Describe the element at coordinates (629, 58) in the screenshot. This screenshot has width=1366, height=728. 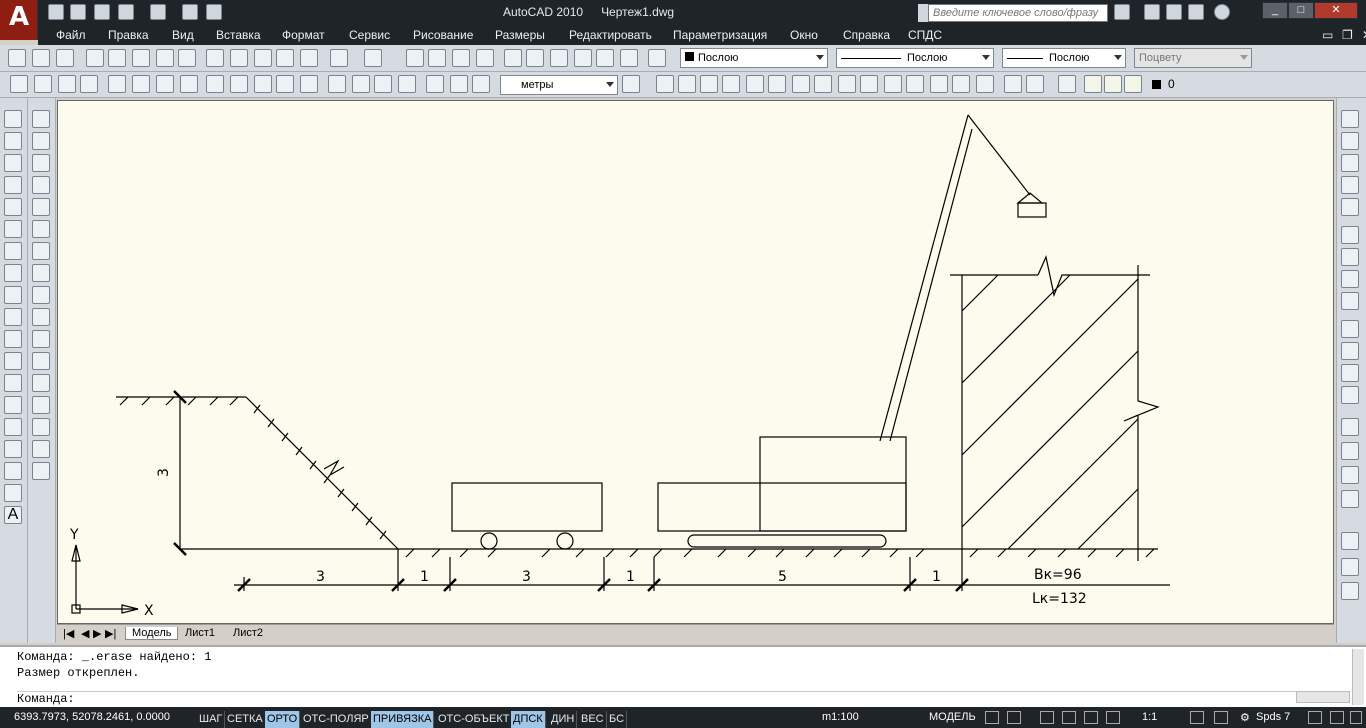
I see `calculator-icon` at that location.